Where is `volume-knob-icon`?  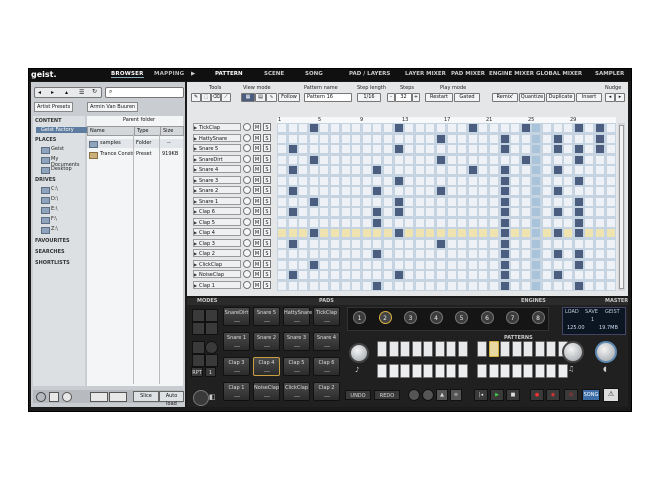 volume-knob-icon is located at coordinates (41, 397).